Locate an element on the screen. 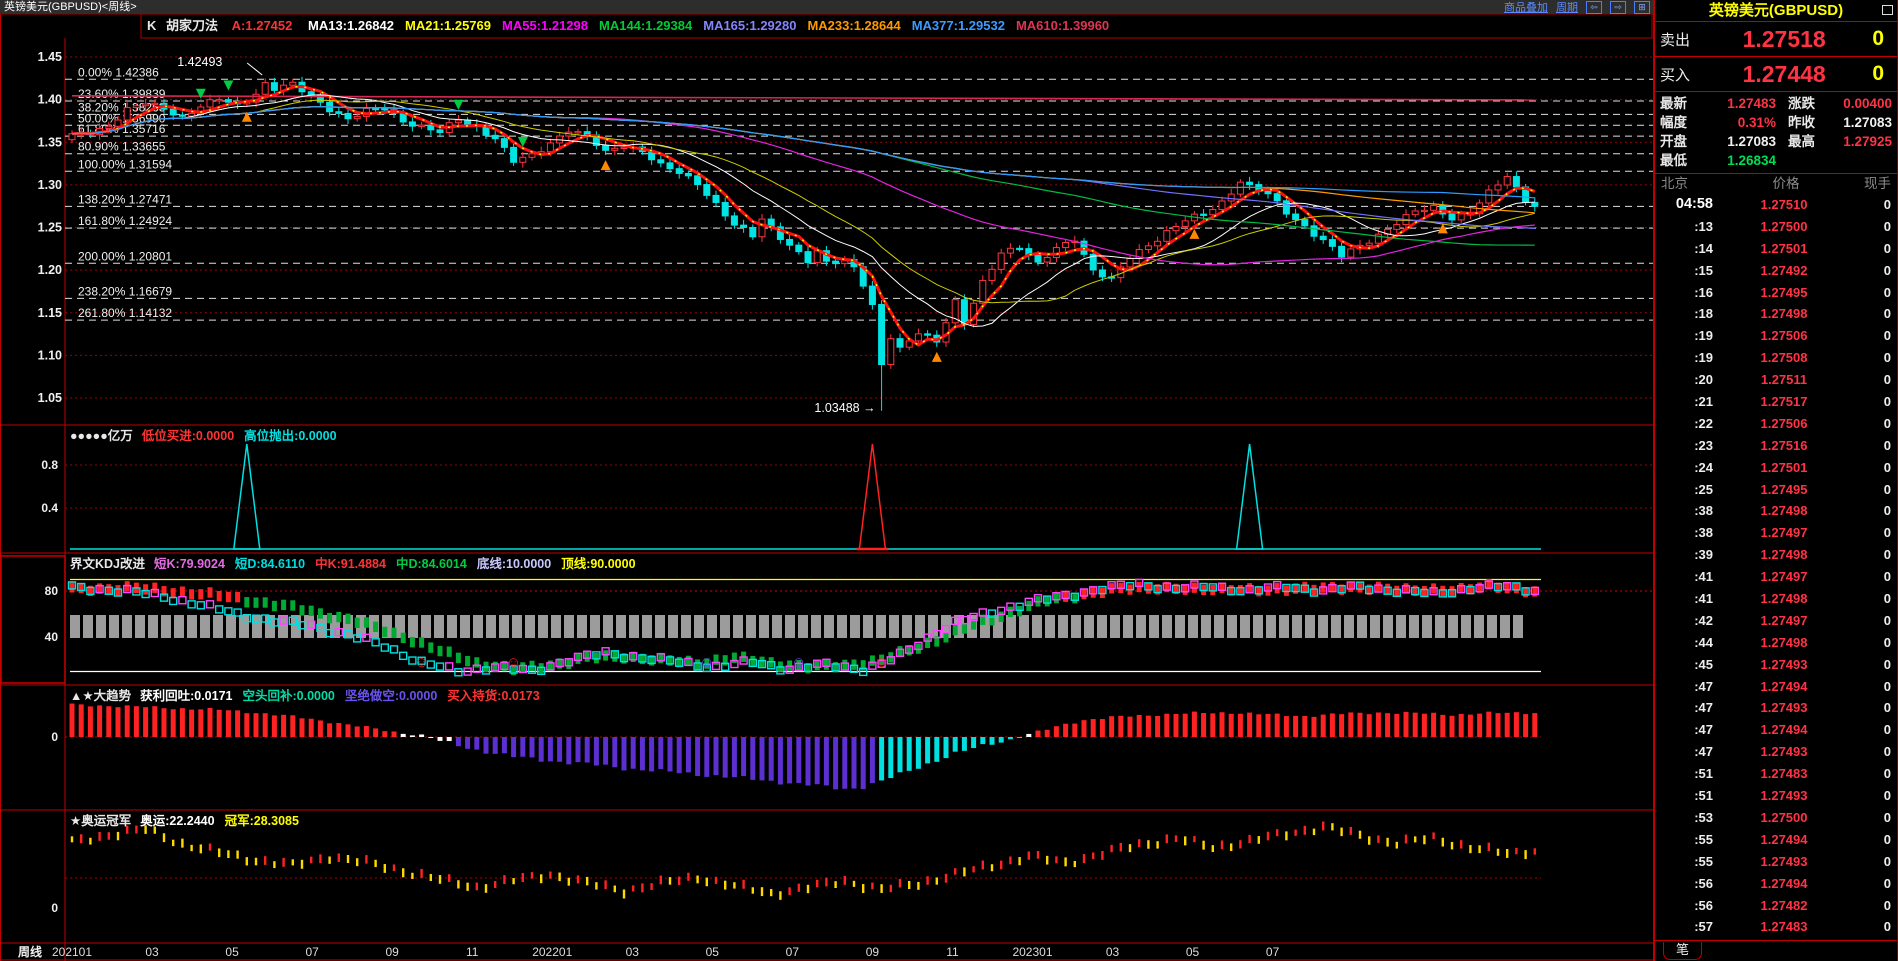 This screenshot has height=961, width=1898. sell-arrow-icon is located at coordinates (458, 104).